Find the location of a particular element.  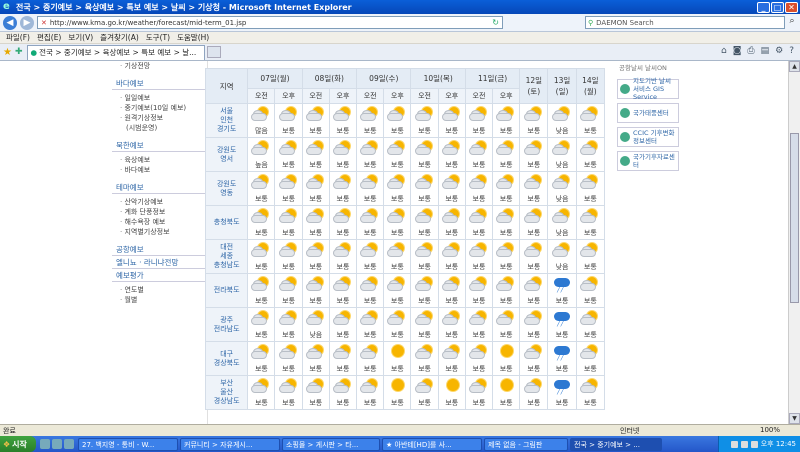

banner-link: 지도기반 날씨서비스 GIS Service is located at coordinates (648, 89).